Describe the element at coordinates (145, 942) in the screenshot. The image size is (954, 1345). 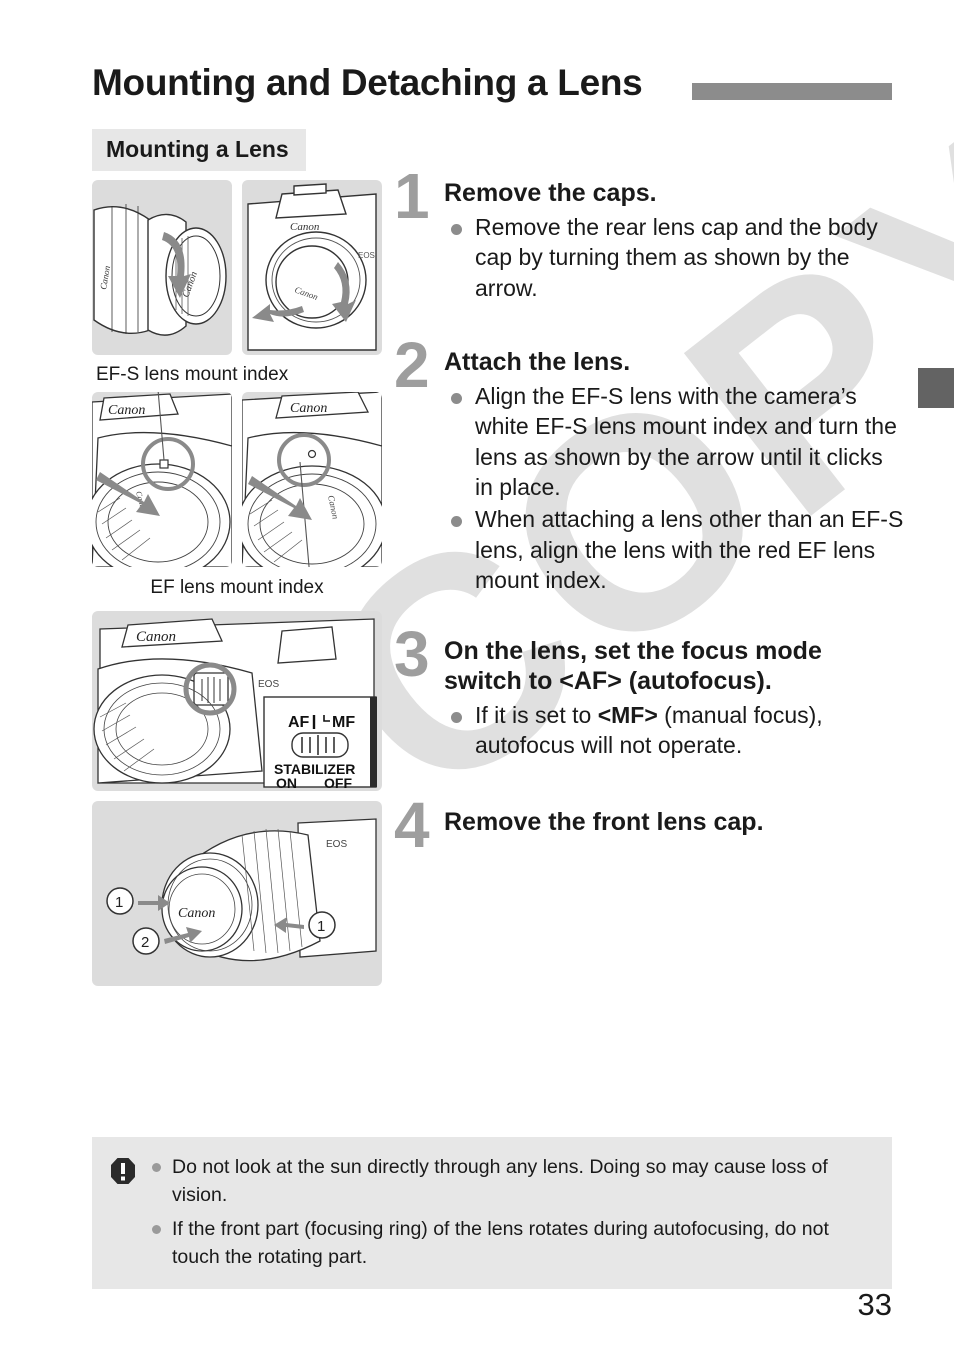
I see `svg-text: 2` at that location.